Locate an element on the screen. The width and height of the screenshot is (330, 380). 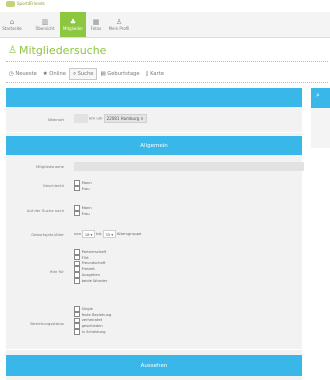
option-label: beide Wunder is located at coordinates (94, 280).